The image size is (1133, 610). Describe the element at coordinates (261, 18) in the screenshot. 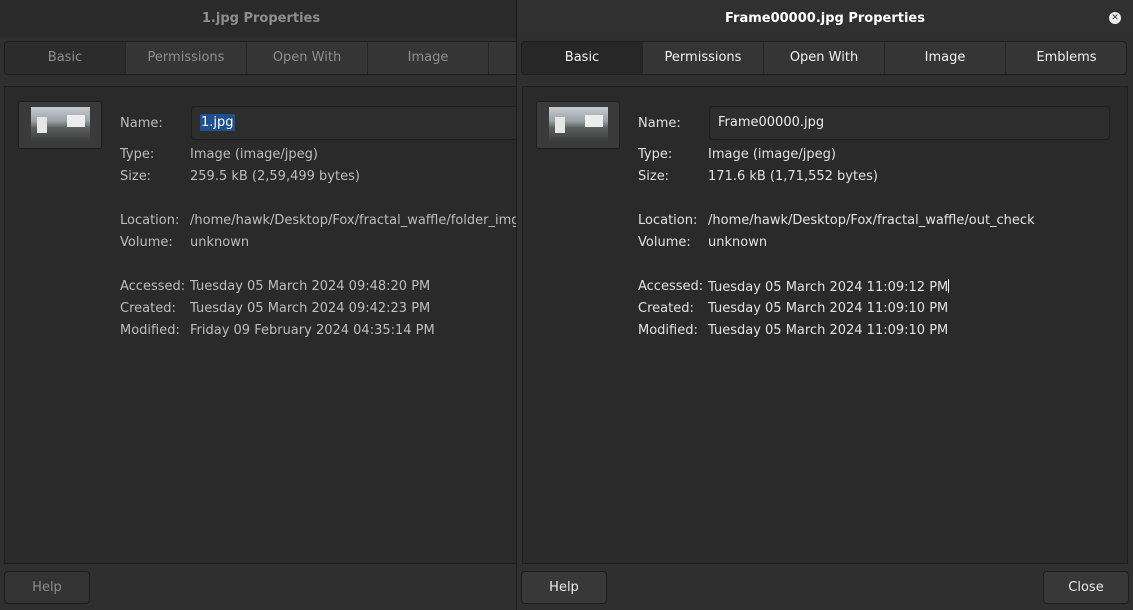

I see `window-title: 1.jpg Properties` at that location.